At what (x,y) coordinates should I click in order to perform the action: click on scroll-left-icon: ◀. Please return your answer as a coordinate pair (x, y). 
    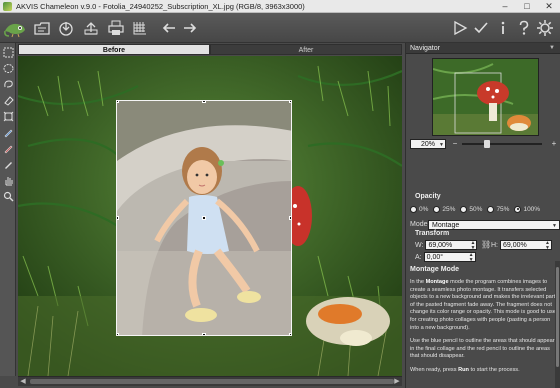
    Looking at the image, I should click on (23, 382).